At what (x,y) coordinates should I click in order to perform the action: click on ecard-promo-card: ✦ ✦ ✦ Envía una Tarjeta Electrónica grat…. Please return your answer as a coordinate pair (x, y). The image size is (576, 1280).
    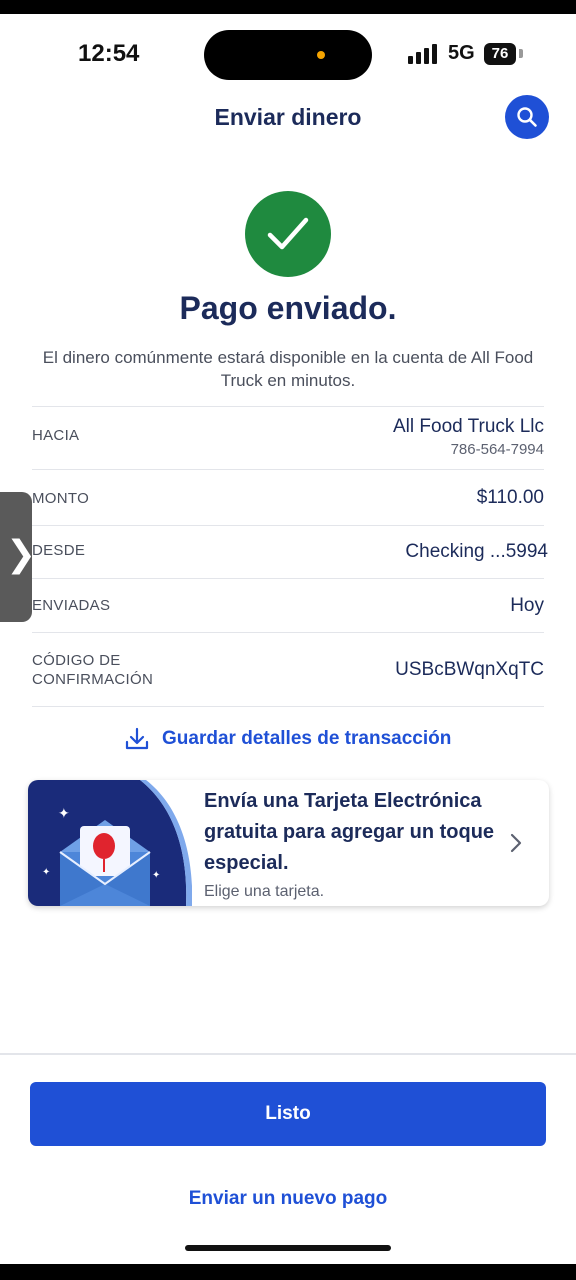
    Looking at the image, I should click on (288, 843).